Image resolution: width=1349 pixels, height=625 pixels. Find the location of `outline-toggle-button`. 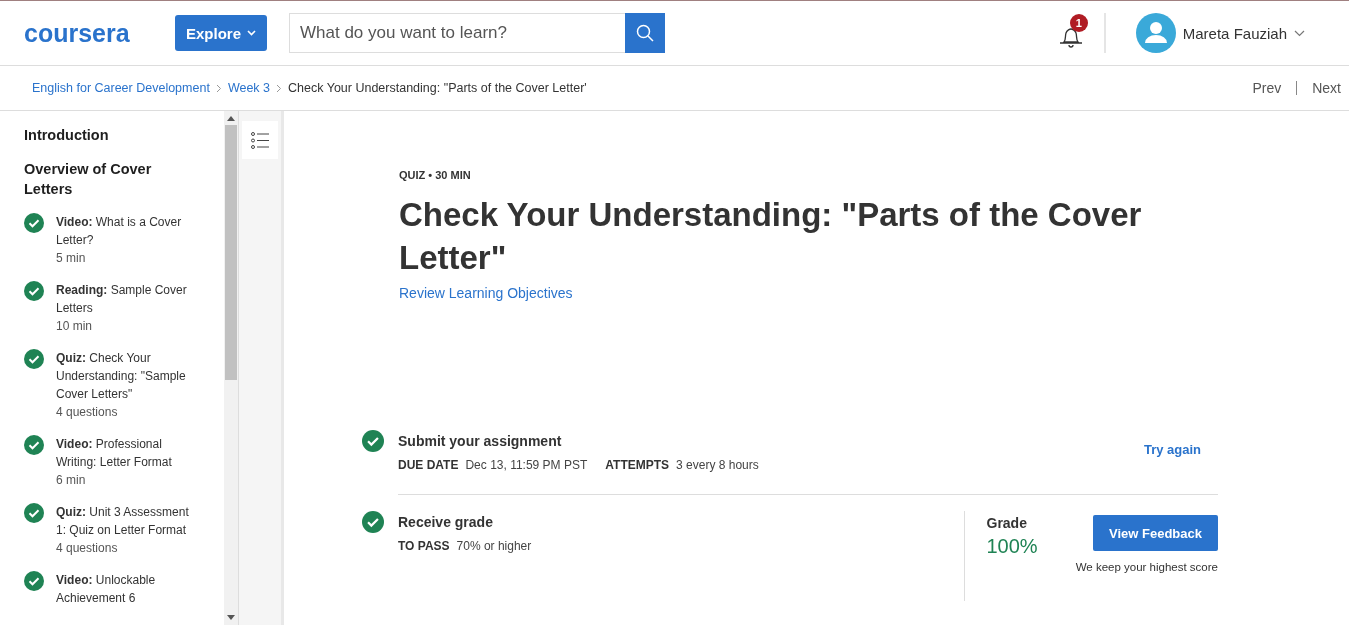

outline-toggle-button is located at coordinates (260, 140).